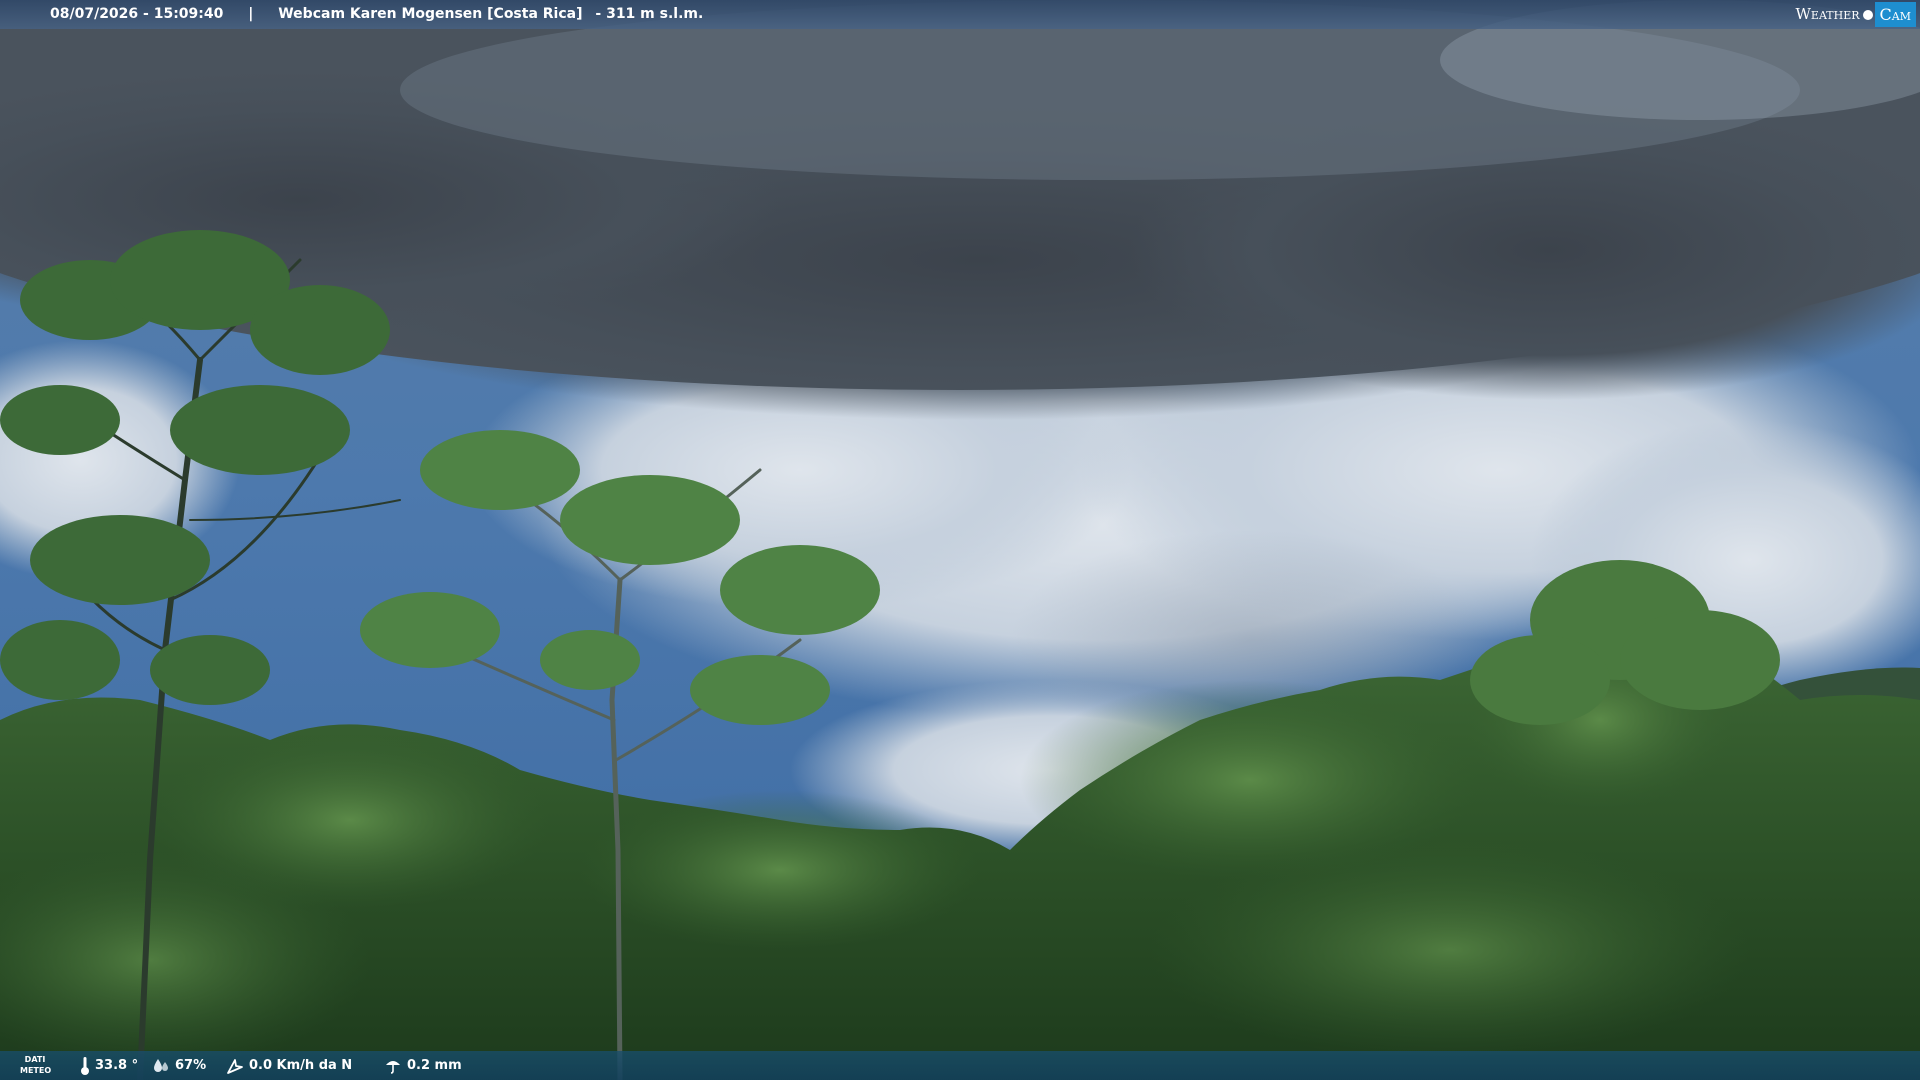 The image size is (1920, 1080). What do you see at coordinates (649, 14) in the screenshot?
I see `altitude-text: - 311 m s.l.m.` at bounding box center [649, 14].